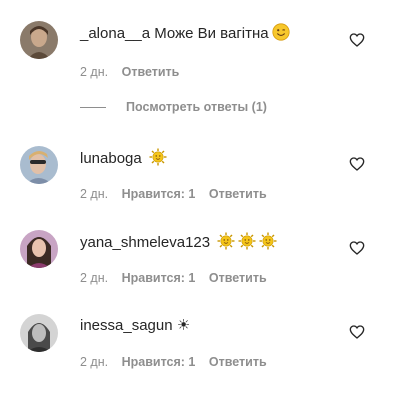 The image size is (400, 409). I want to click on view-replies-label: Посмотреть ответы (1), so click(196, 107).